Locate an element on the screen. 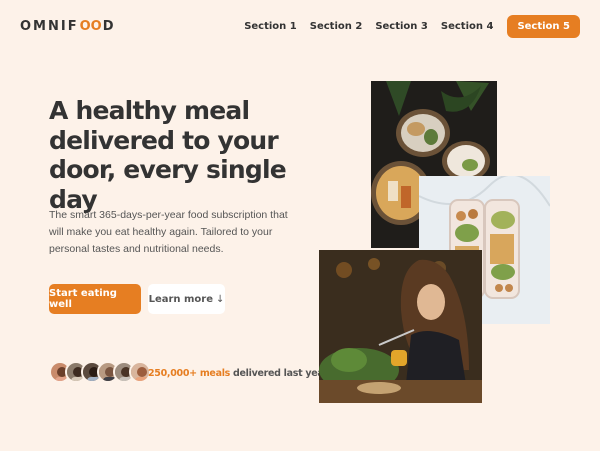 This screenshot has width=600, height=451. nav-section-2: Section 2 is located at coordinates (336, 26).